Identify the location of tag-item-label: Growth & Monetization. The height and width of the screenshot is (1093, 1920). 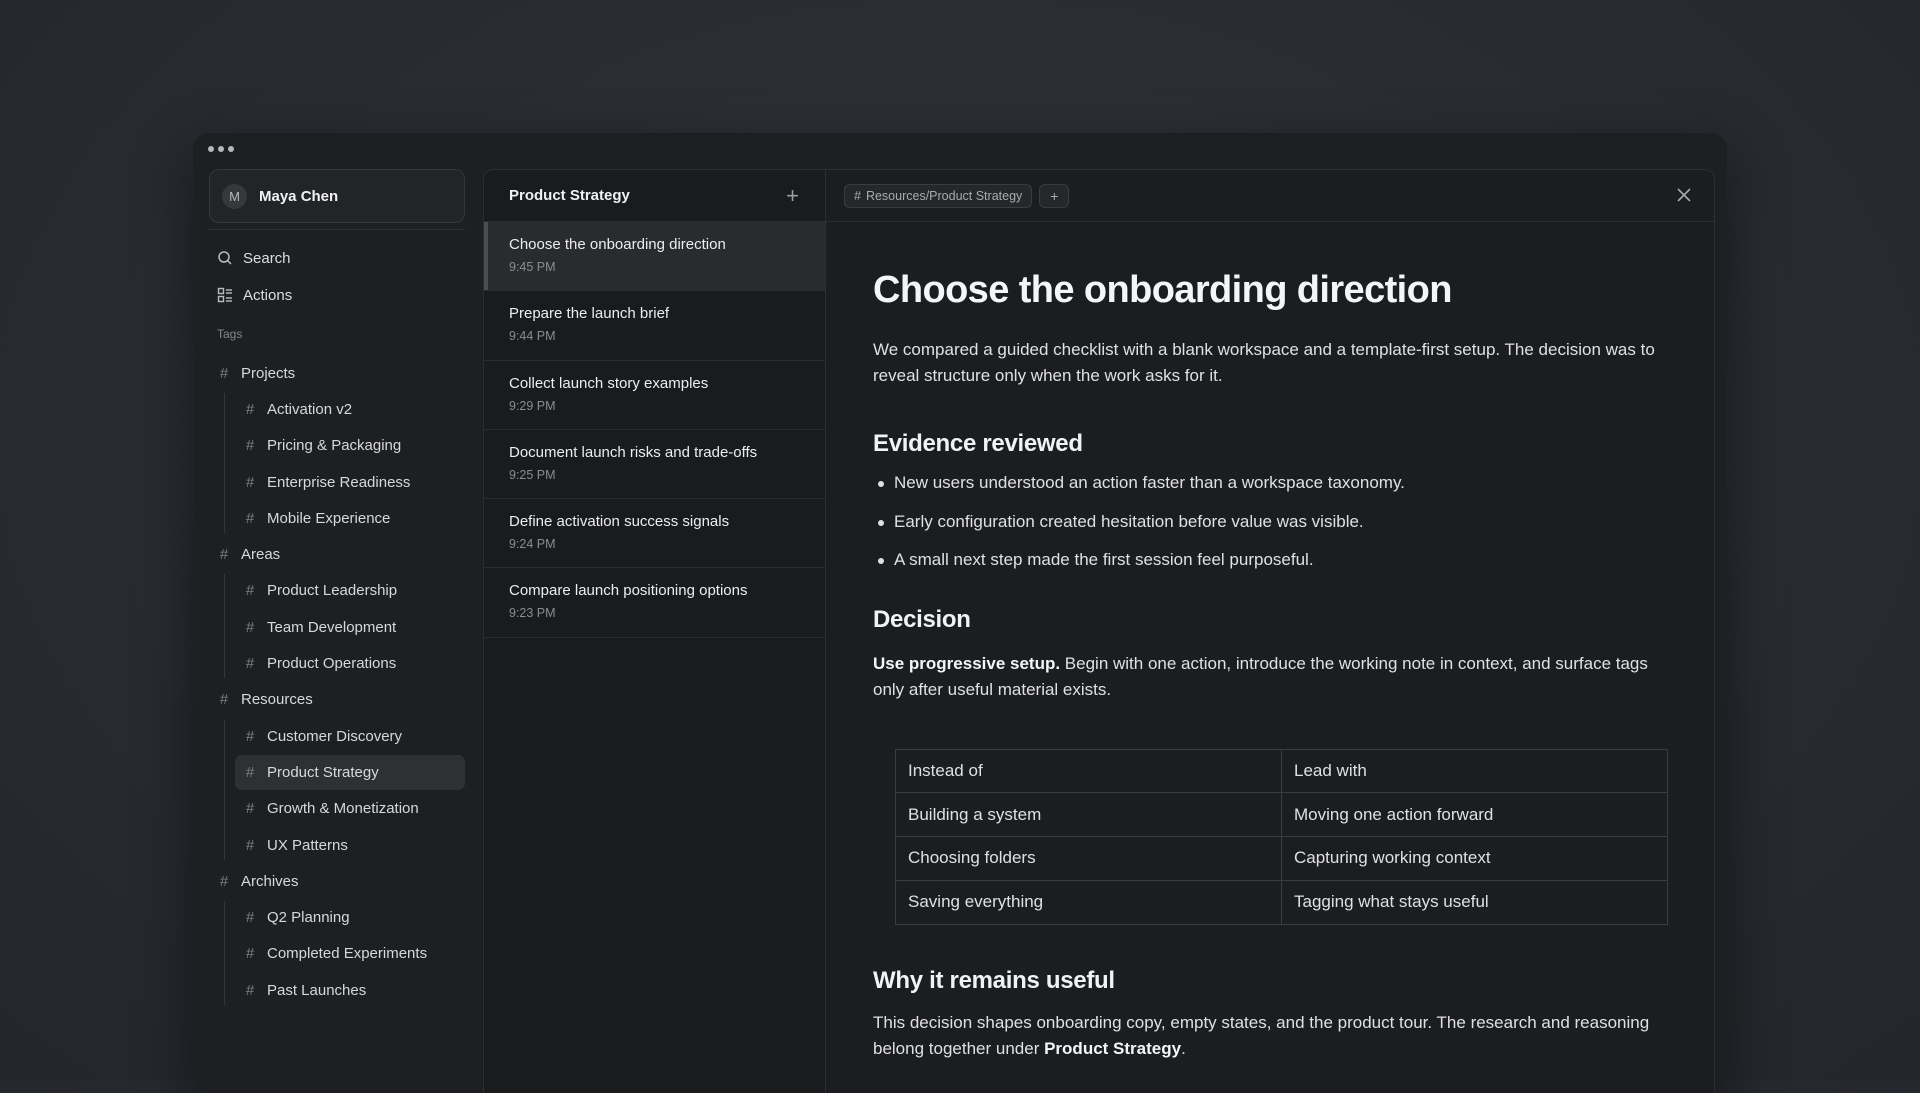
(343, 809).